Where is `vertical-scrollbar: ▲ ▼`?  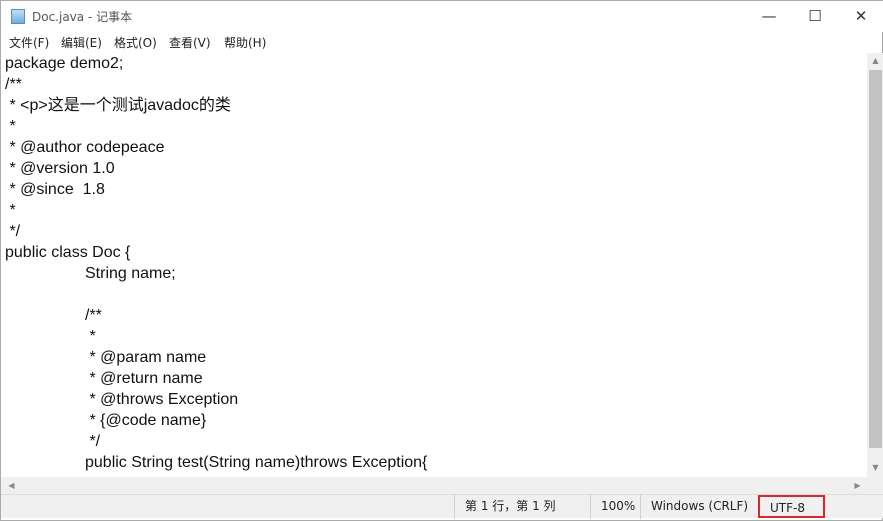 vertical-scrollbar: ▲ ▼ is located at coordinates (875, 265).